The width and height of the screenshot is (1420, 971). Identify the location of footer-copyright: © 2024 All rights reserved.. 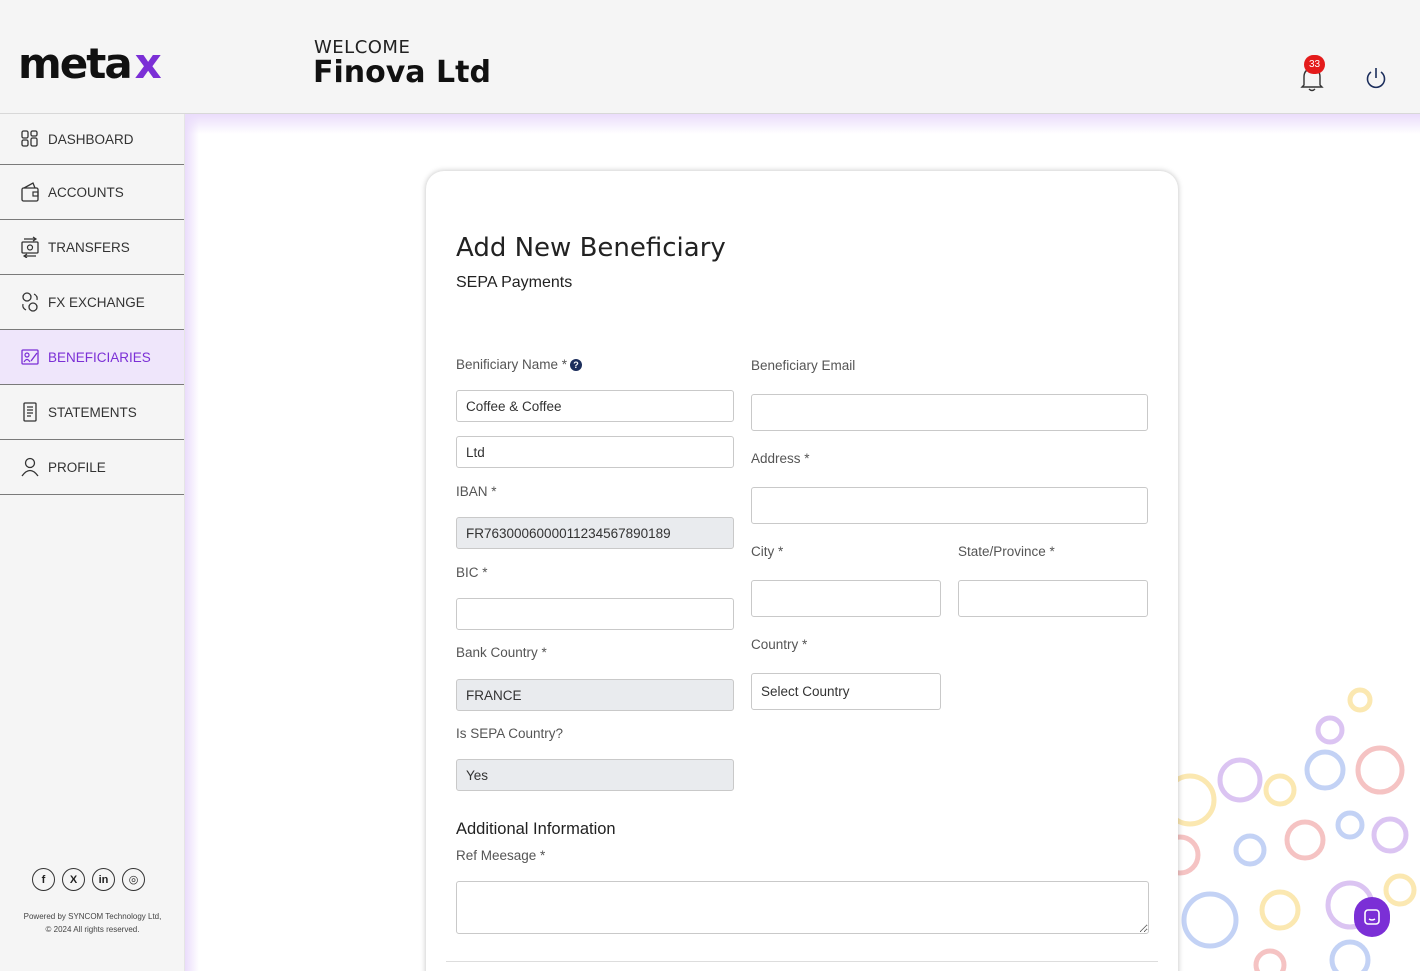
(92, 929).